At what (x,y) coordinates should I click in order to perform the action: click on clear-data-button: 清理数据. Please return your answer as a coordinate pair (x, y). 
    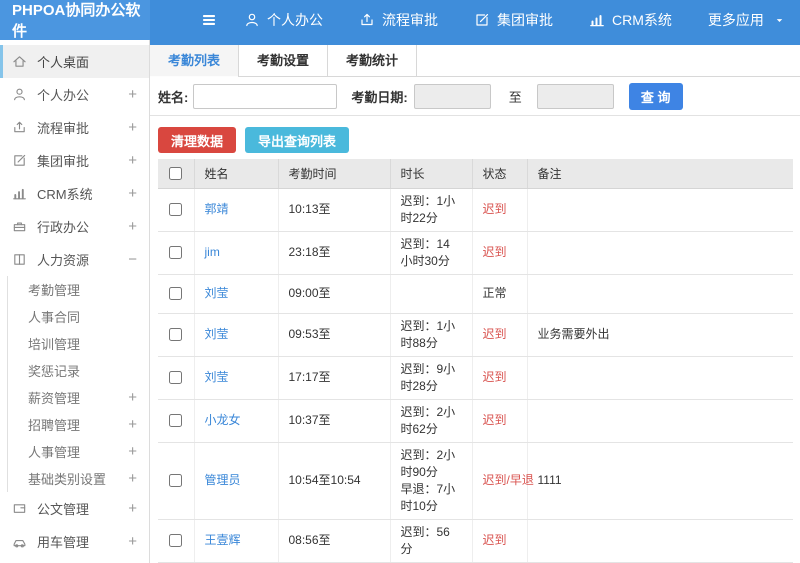
    Looking at the image, I should click on (197, 140).